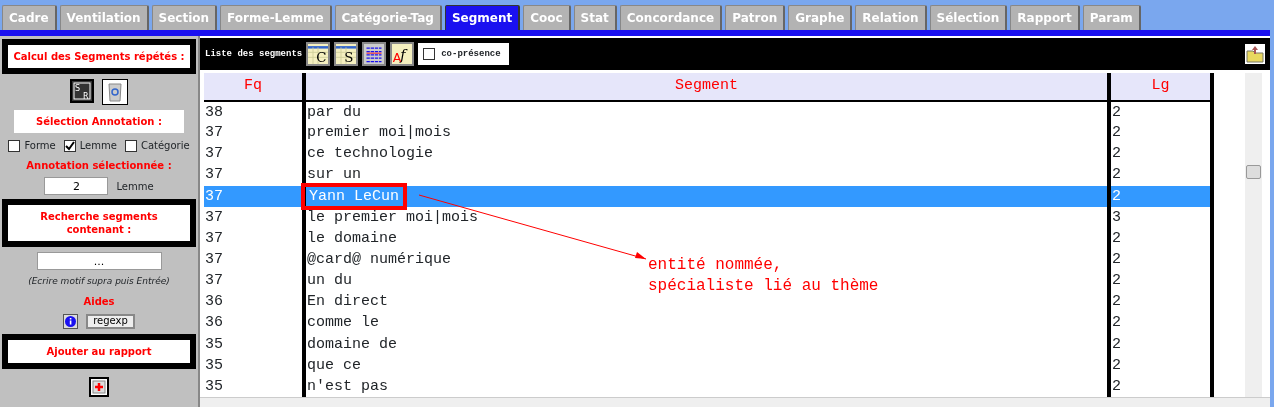 The width and height of the screenshot is (1274, 407). Describe the element at coordinates (370, 154) in the screenshot. I see `segment-text: ce technologie` at that location.